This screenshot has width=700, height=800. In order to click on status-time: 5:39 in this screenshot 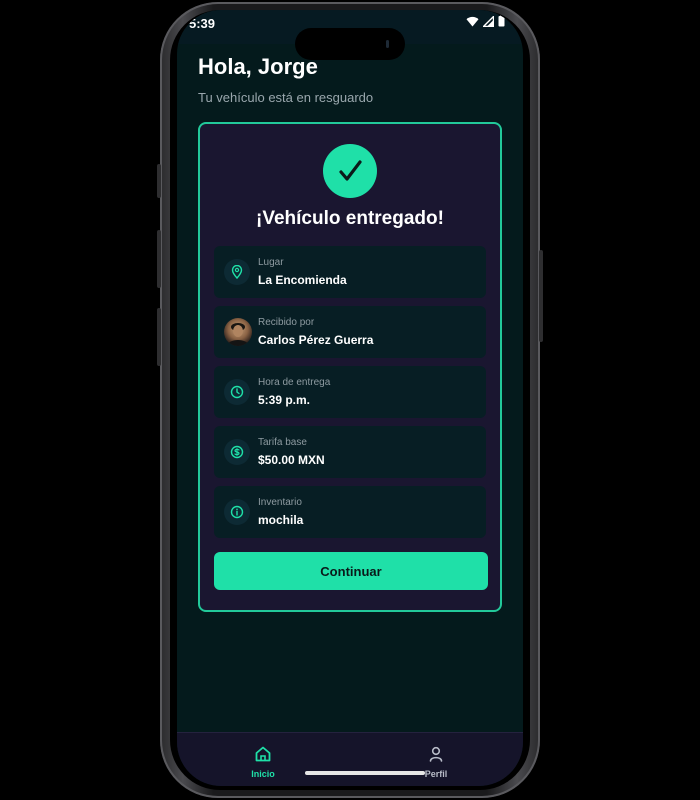, I will do `click(202, 23)`.